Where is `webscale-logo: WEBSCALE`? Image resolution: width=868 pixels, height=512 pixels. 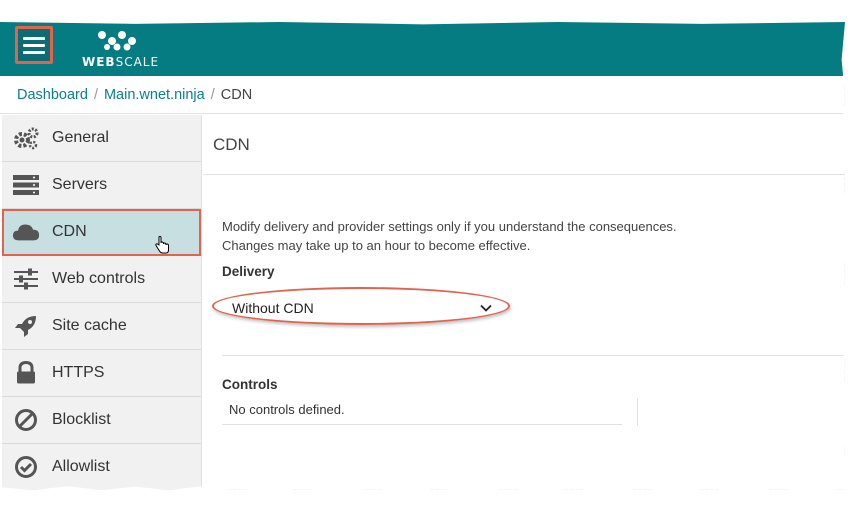 webscale-logo: WEBSCALE is located at coordinates (122, 50).